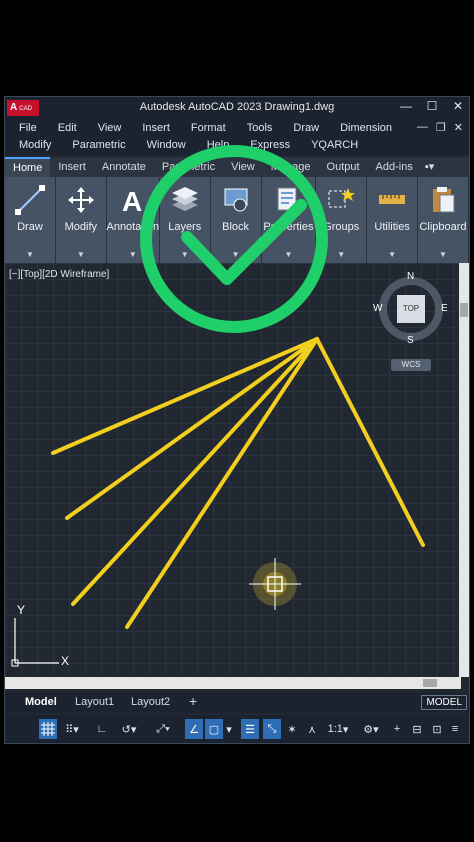 The height and width of the screenshot is (842, 474). I want to click on doc-close-button: ✕, so click(458, 127).